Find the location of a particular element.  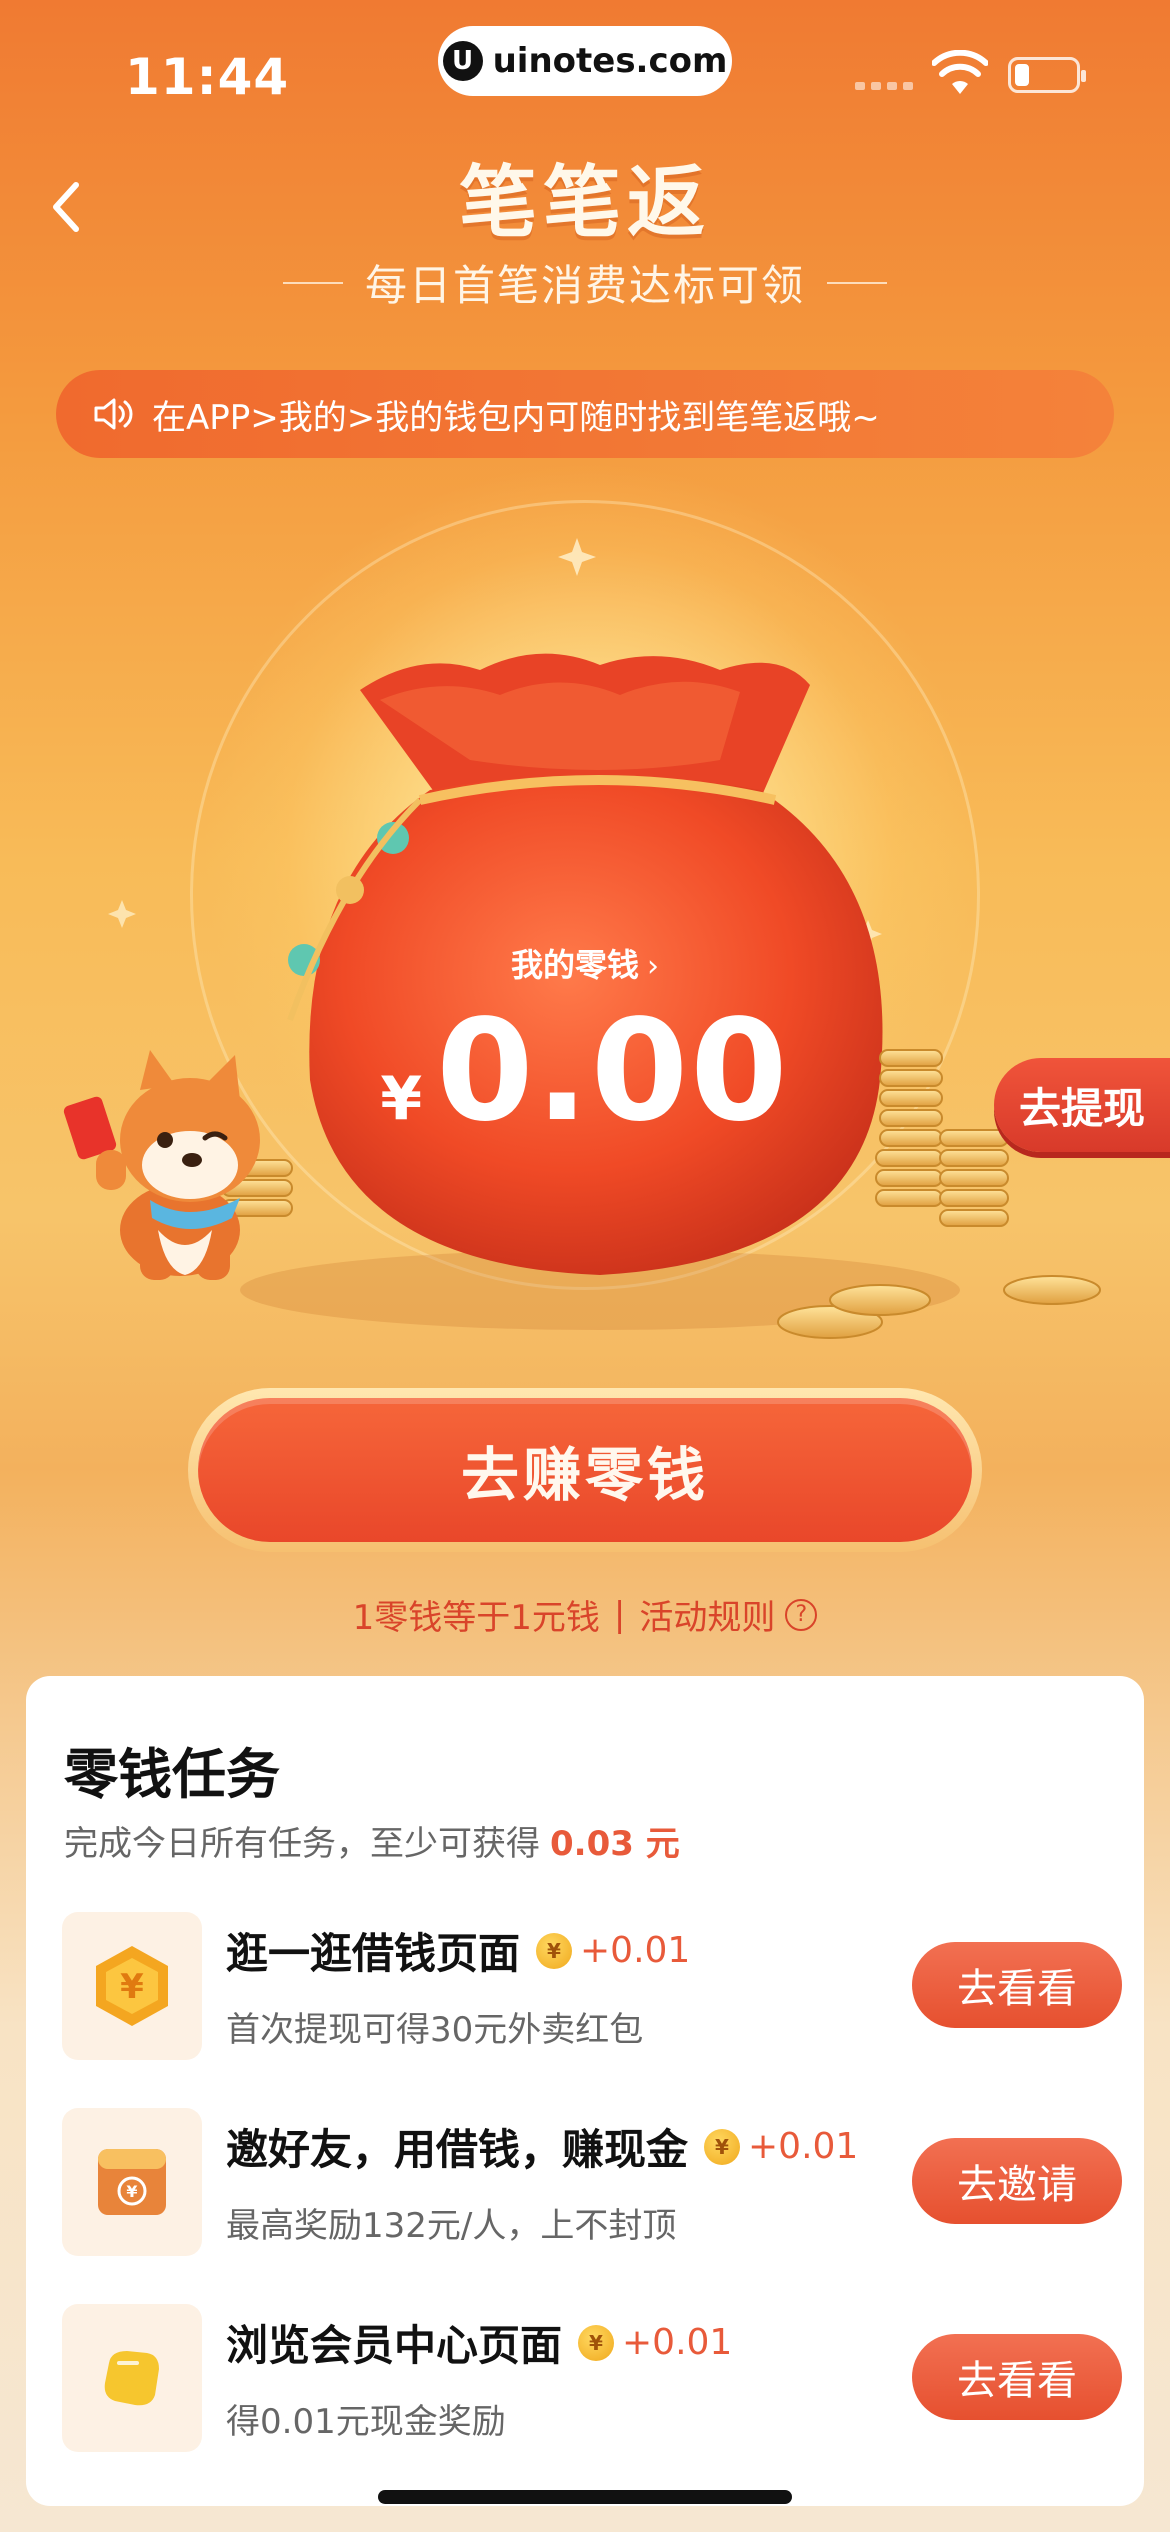

balance-label: 我的零钱 is located at coordinates (574, 965).